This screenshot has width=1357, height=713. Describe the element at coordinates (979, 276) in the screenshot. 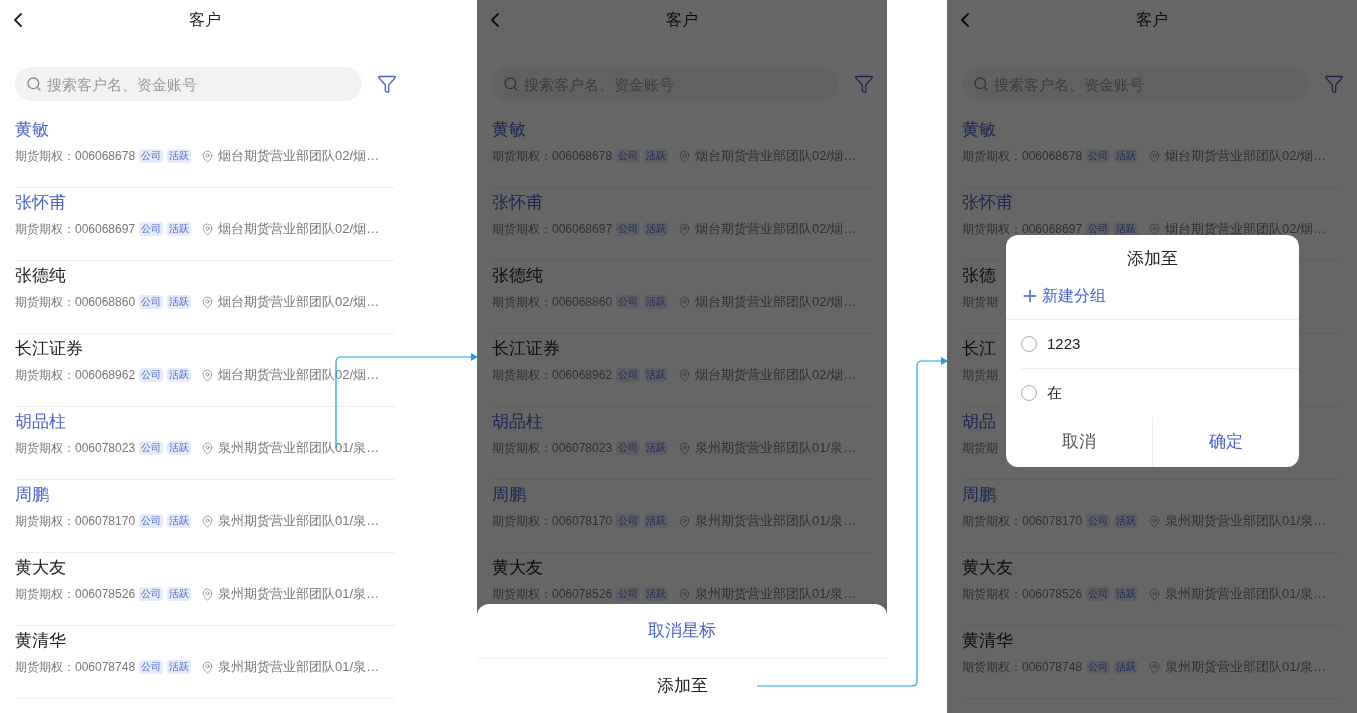

I see `customer-name: 张德` at that location.